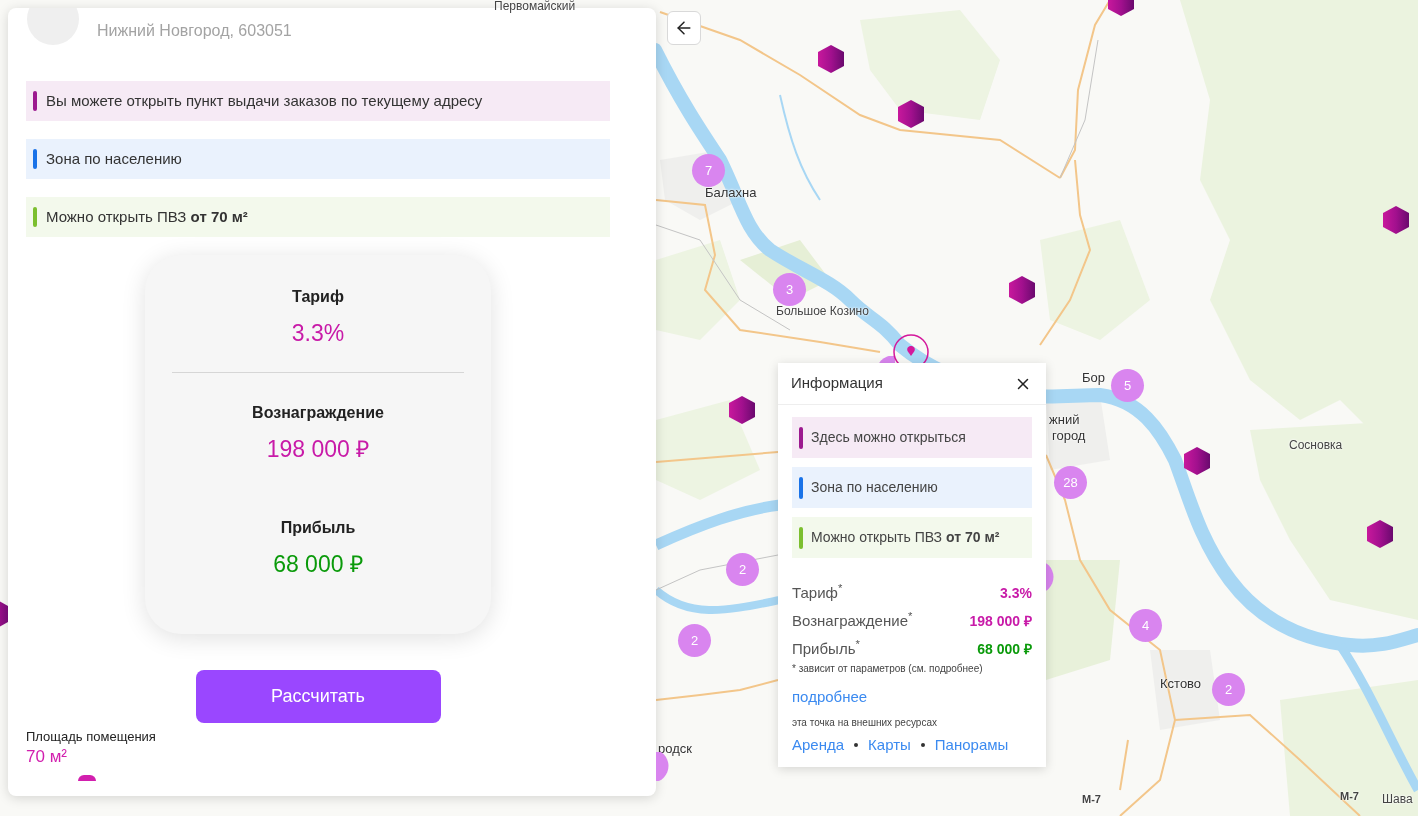 The width and height of the screenshot is (1418, 816). Describe the element at coordinates (865, 723) in the screenshot. I see `external-caption: эта точка на внешних ресурсах` at that location.